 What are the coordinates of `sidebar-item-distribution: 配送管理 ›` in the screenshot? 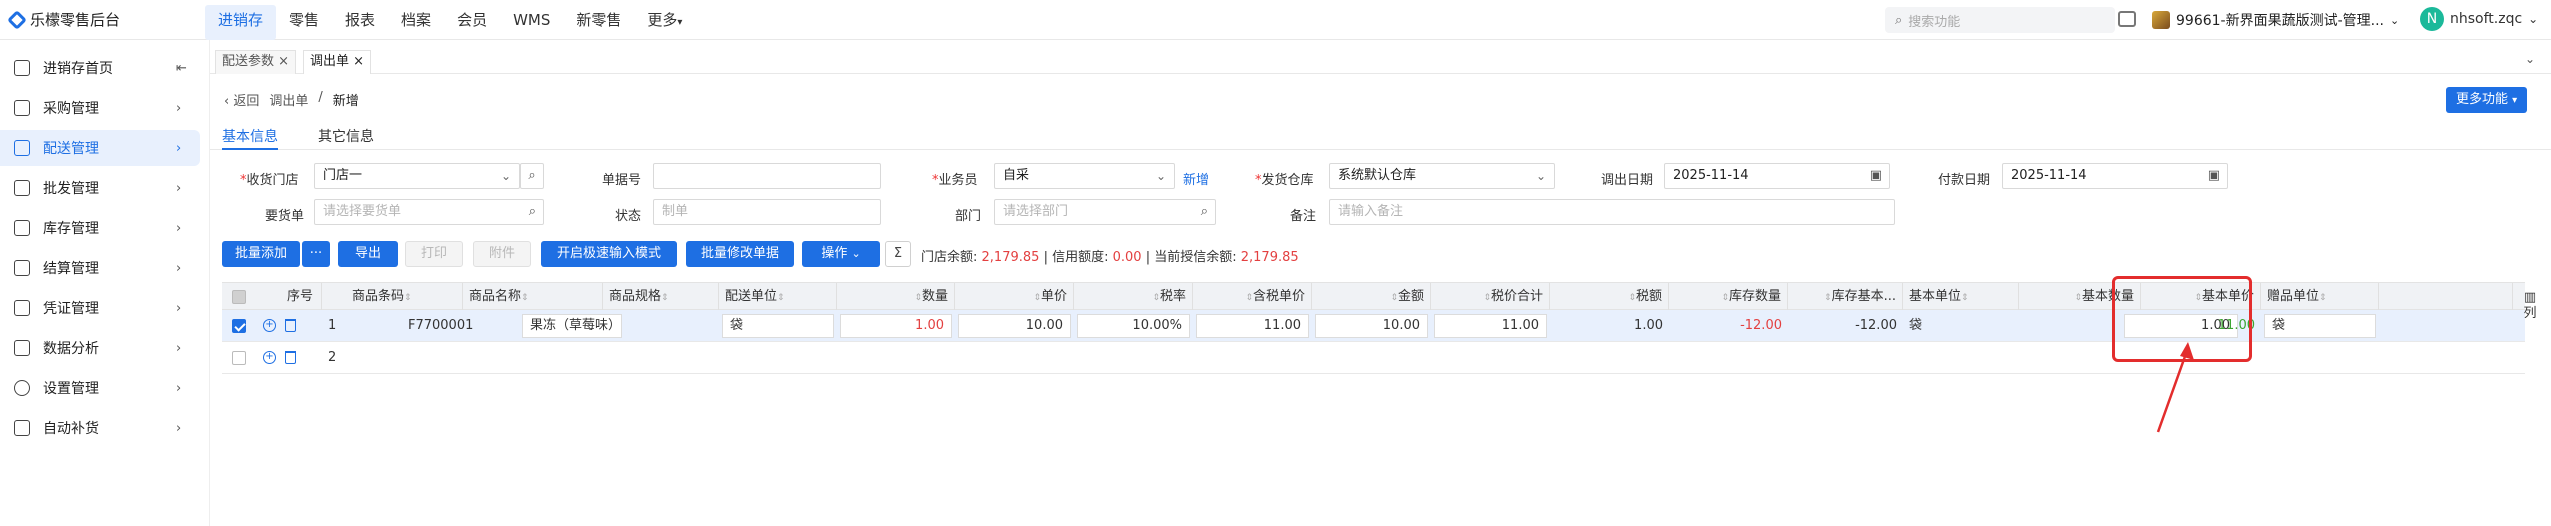 It's located at (100, 148).